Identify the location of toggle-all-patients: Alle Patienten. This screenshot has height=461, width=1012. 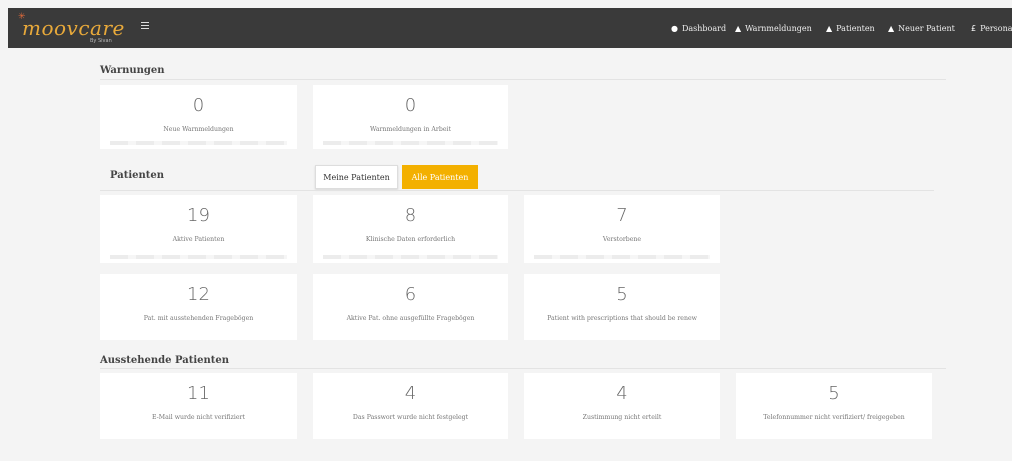
(440, 177).